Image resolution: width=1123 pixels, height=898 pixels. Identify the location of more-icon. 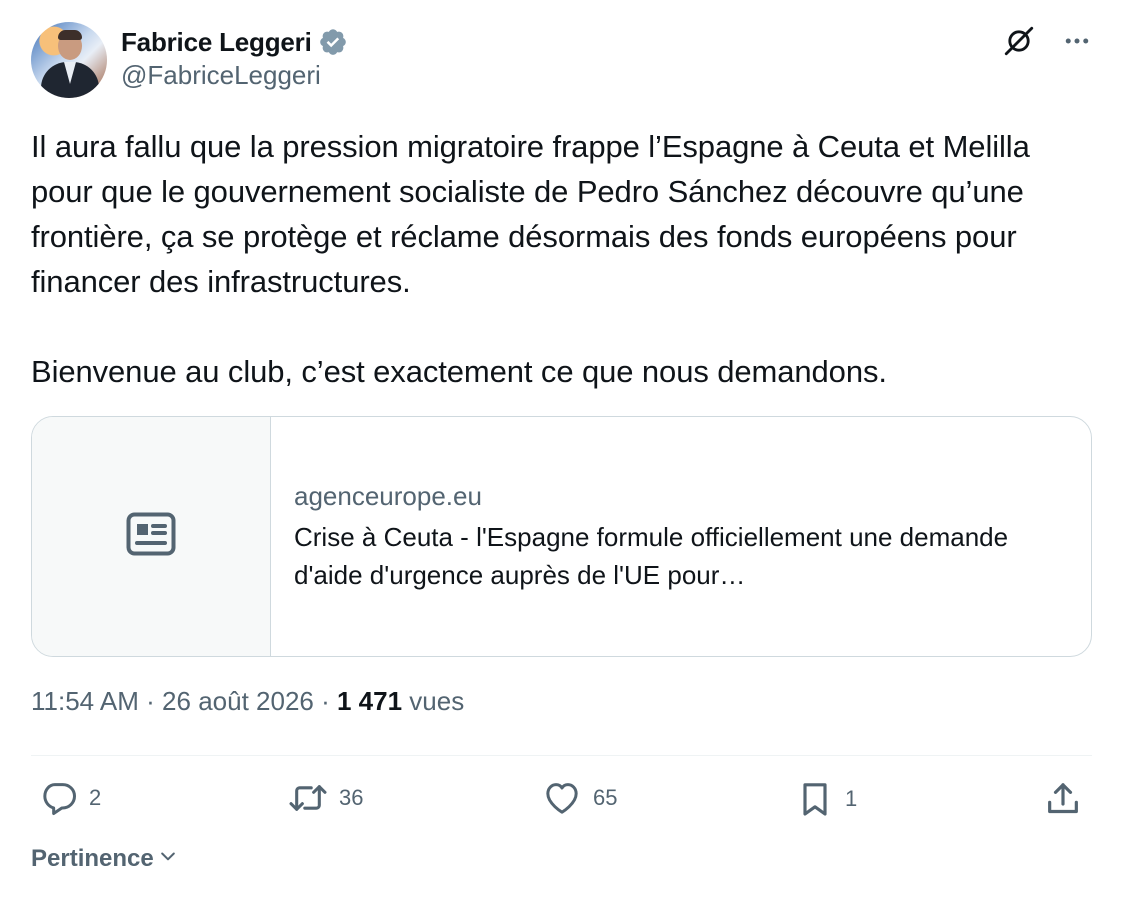
(1077, 41).